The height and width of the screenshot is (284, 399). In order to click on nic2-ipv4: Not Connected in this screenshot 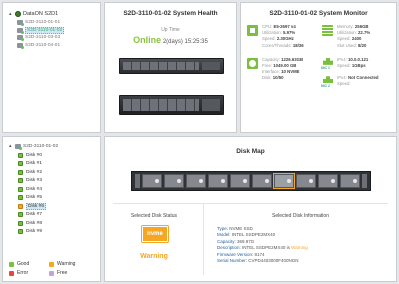, I will do `click(363, 78)`.